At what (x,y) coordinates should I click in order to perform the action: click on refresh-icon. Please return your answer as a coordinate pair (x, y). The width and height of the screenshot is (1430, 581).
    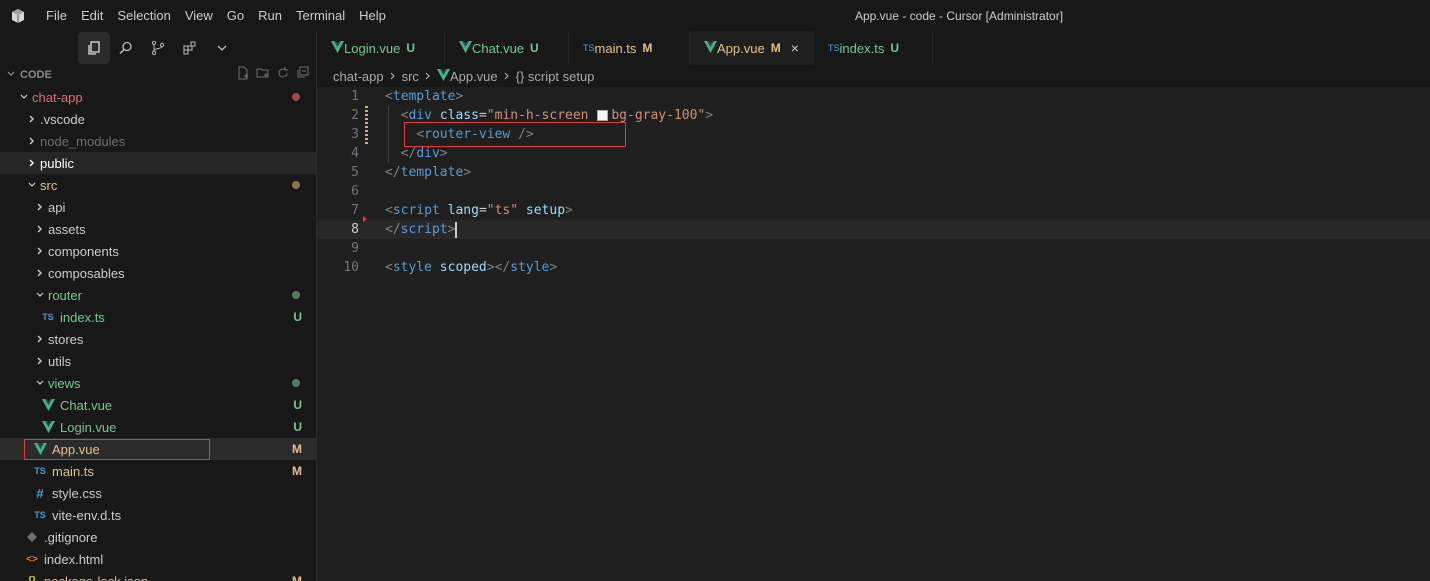
    Looking at the image, I should click on (283, 74).